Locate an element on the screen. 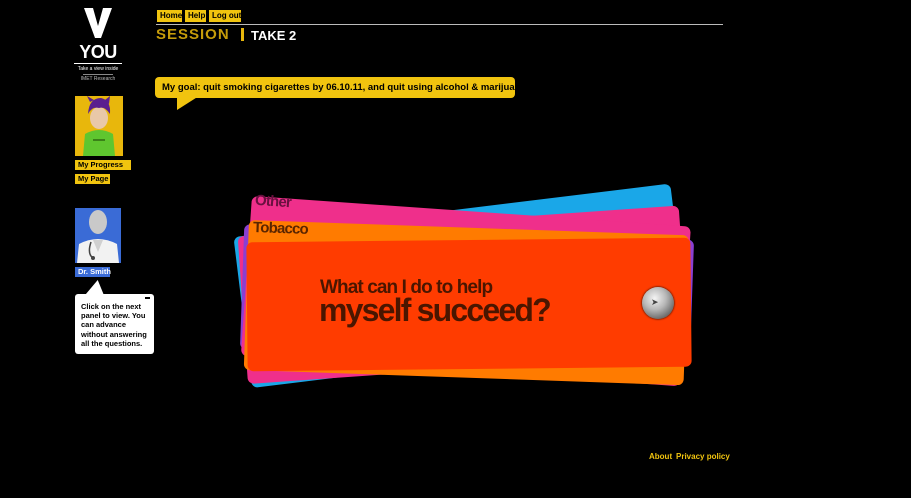  panel-other-label: Other is located at coordinates (272, 201).